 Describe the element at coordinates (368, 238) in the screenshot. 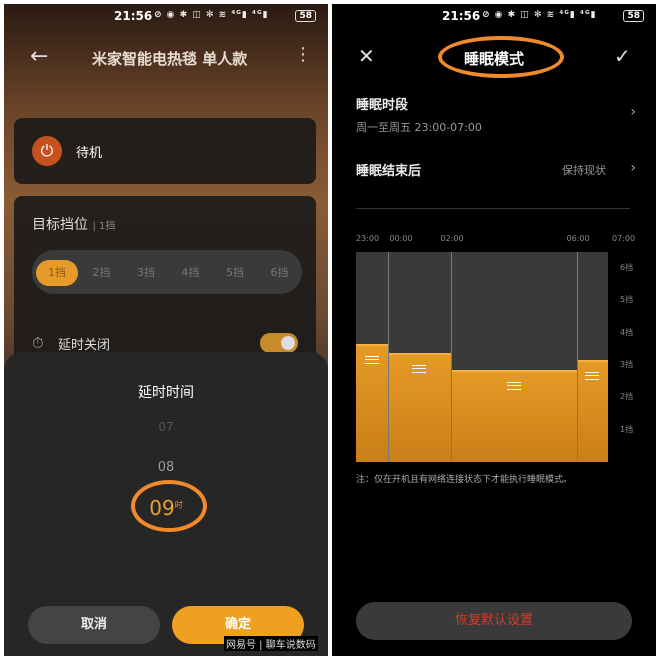

I see `x-tick-label: 23:00` at that location.